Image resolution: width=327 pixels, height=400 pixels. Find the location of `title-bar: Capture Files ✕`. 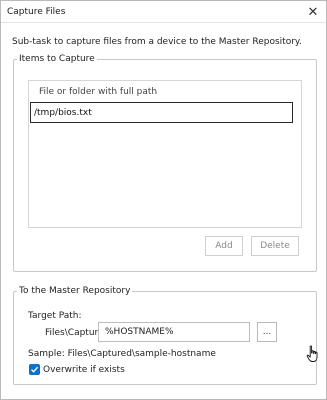

title-bar: Capture Files ✕ is located at coordinates (163, 12).